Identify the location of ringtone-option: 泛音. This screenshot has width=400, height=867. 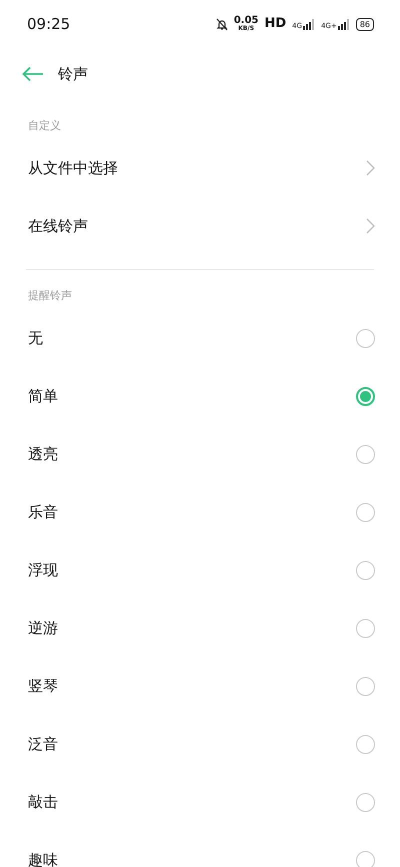
(200, 744).